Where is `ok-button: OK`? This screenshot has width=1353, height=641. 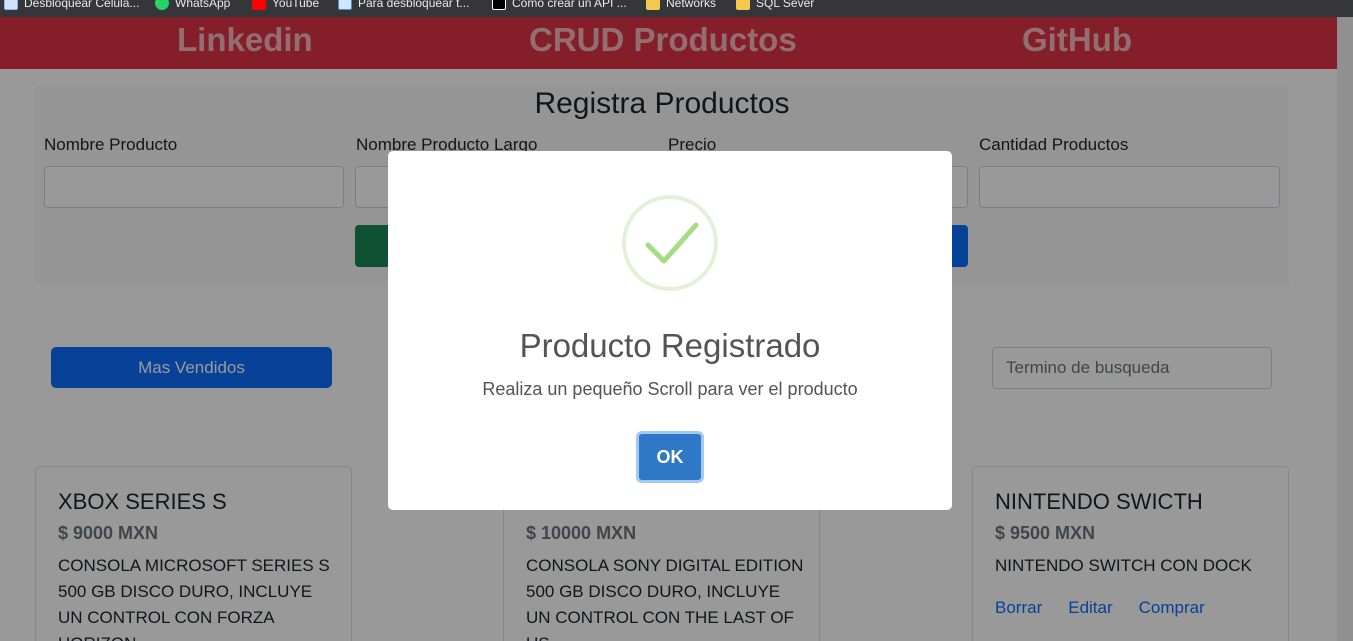 ok-button: OK is located at coordinates (670, 457).